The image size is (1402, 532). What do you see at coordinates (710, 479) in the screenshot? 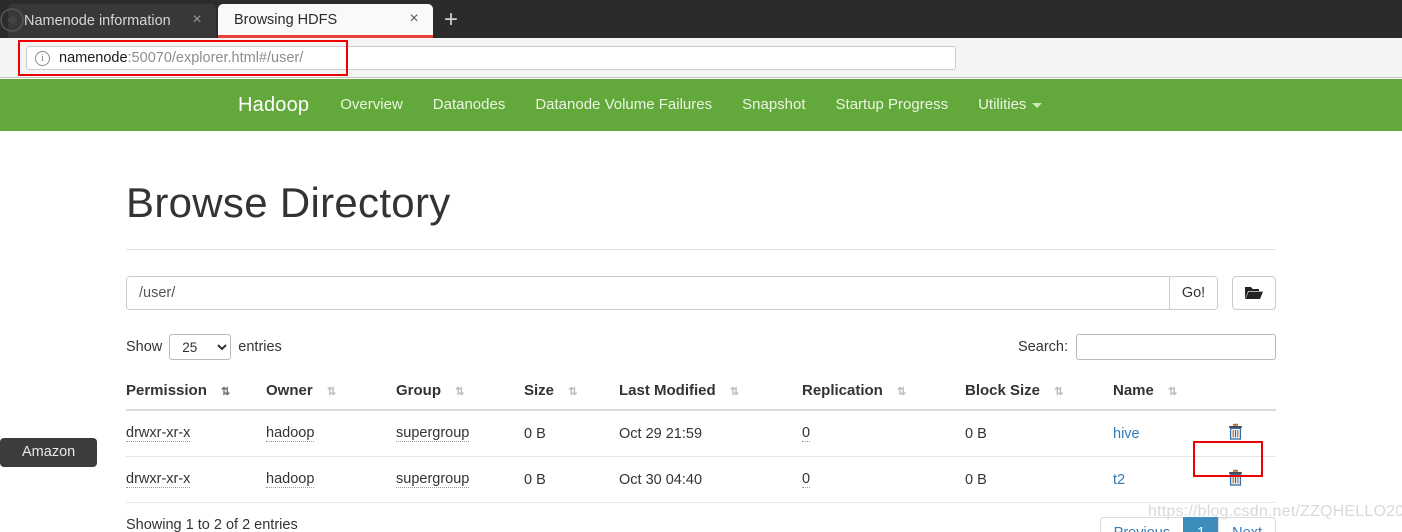
I see `cell-last-modified: Oct 30 04:40` at bounding box center [710, 479].